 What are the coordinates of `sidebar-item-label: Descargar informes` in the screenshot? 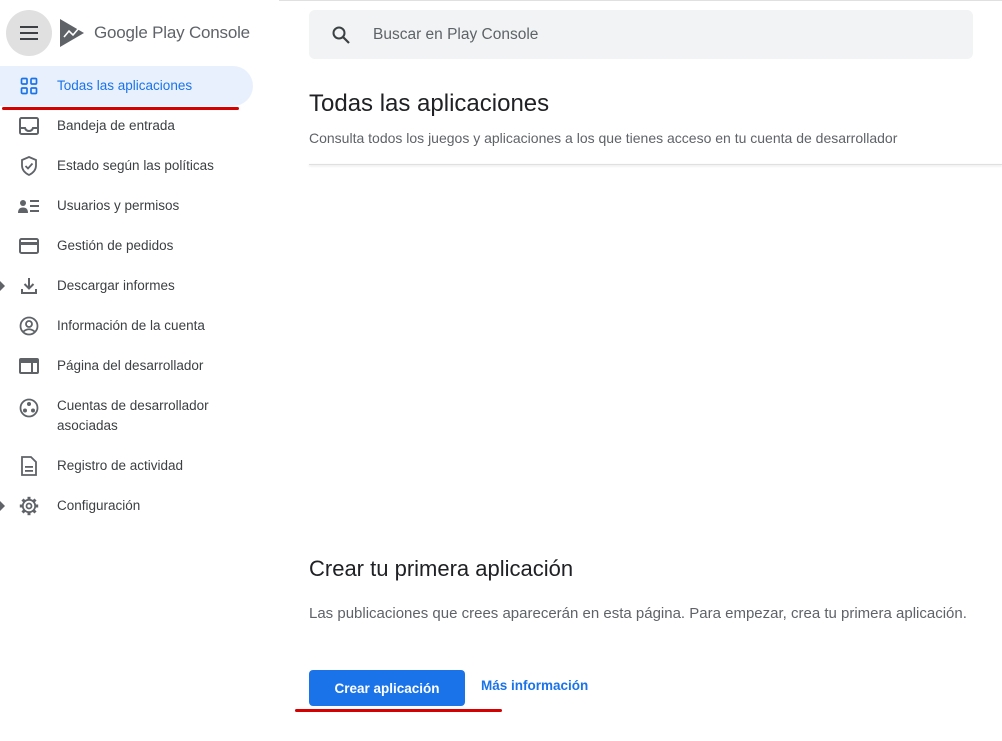 It's located at (116, 285).